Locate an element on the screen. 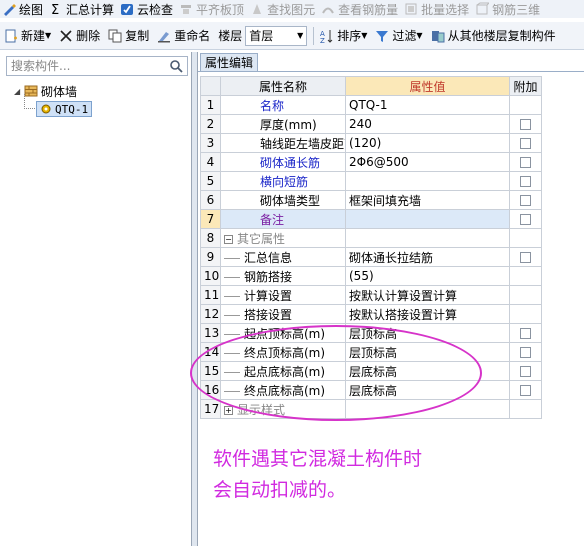 This screenshot has height=546, width=584. tab-underline is located at coordinates (391, 71).